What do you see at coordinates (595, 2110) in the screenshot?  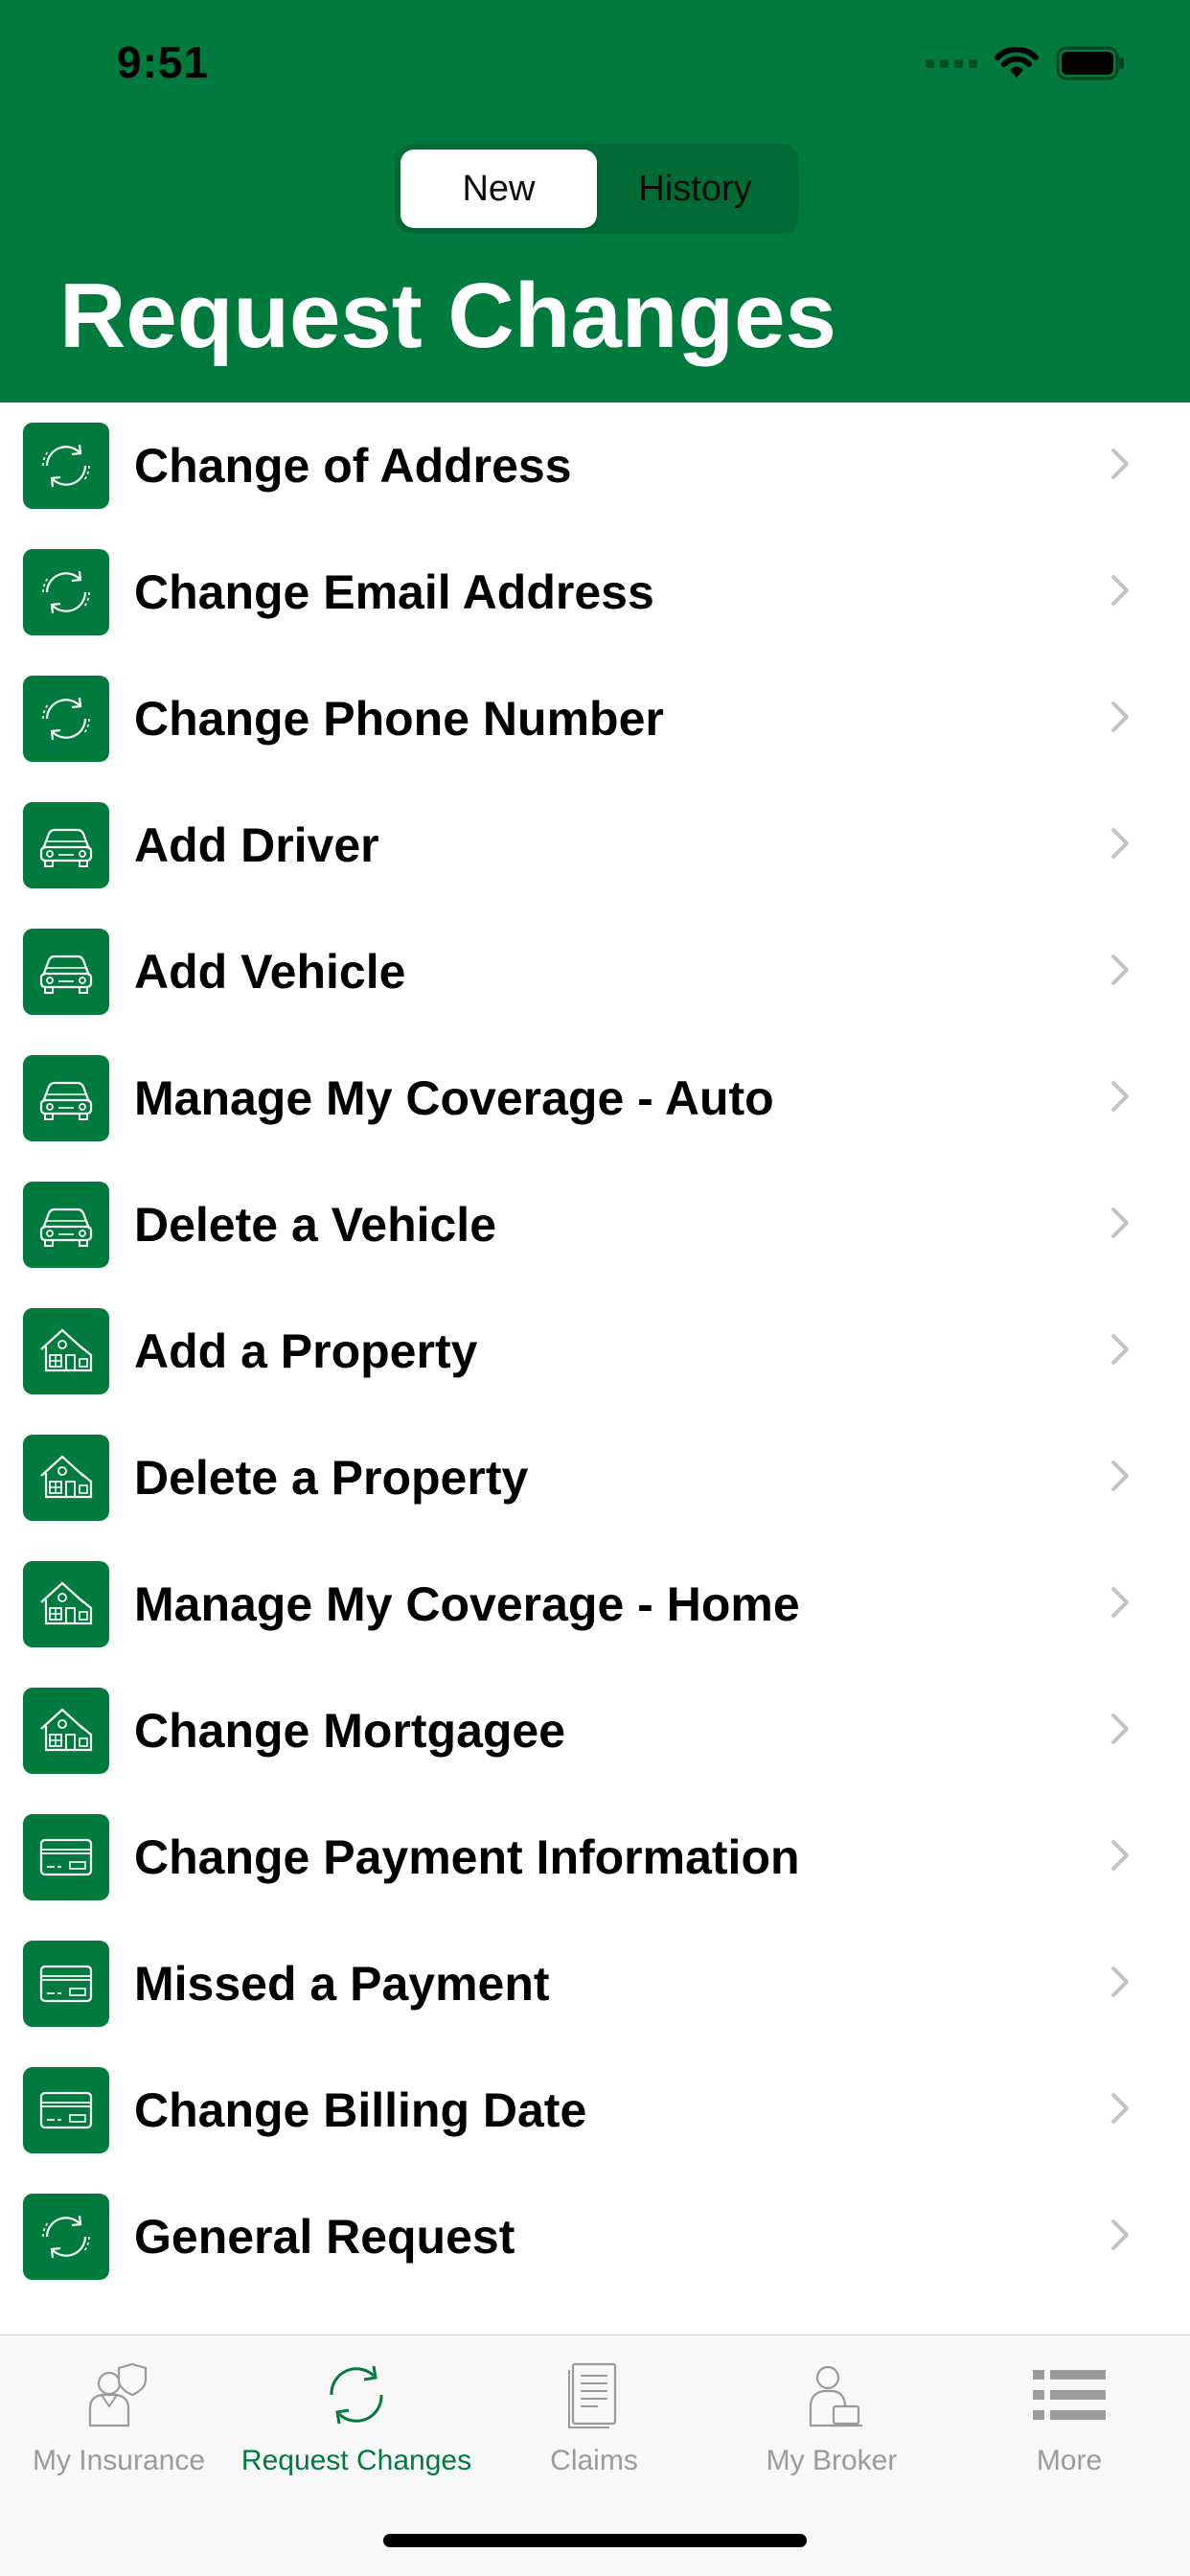 I see `list-item-change-billing-date: Change Billing Date` at bounding box center [595, 2110].